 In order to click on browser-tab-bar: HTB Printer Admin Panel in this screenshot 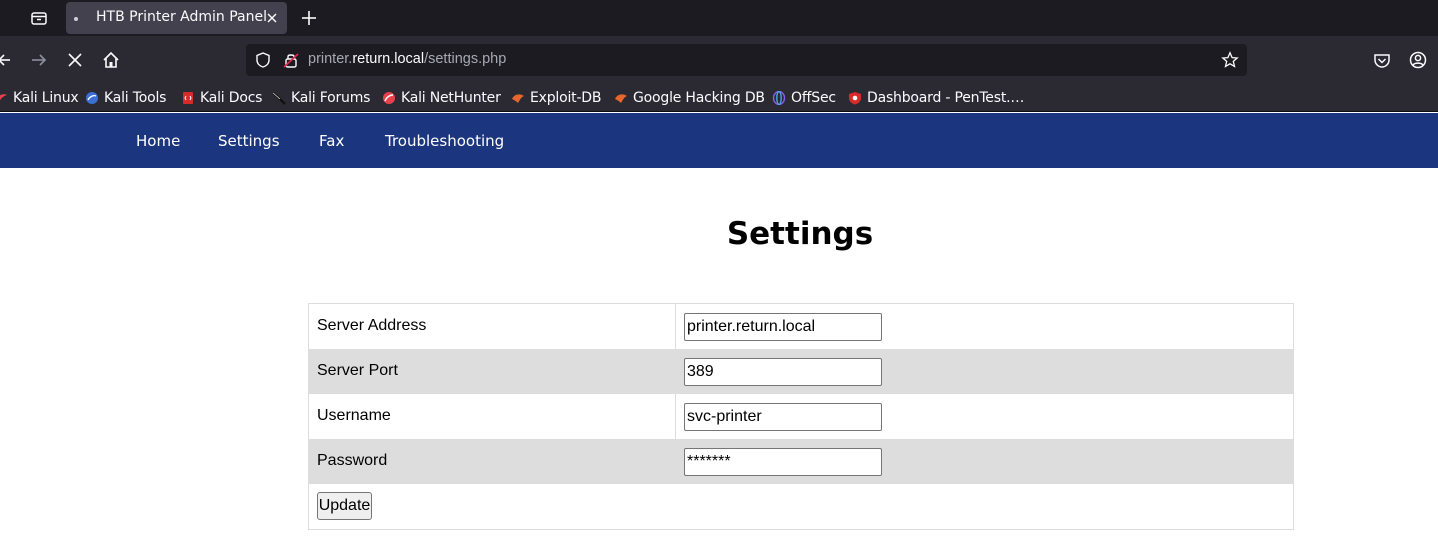, I will do `click(719, 18)`.